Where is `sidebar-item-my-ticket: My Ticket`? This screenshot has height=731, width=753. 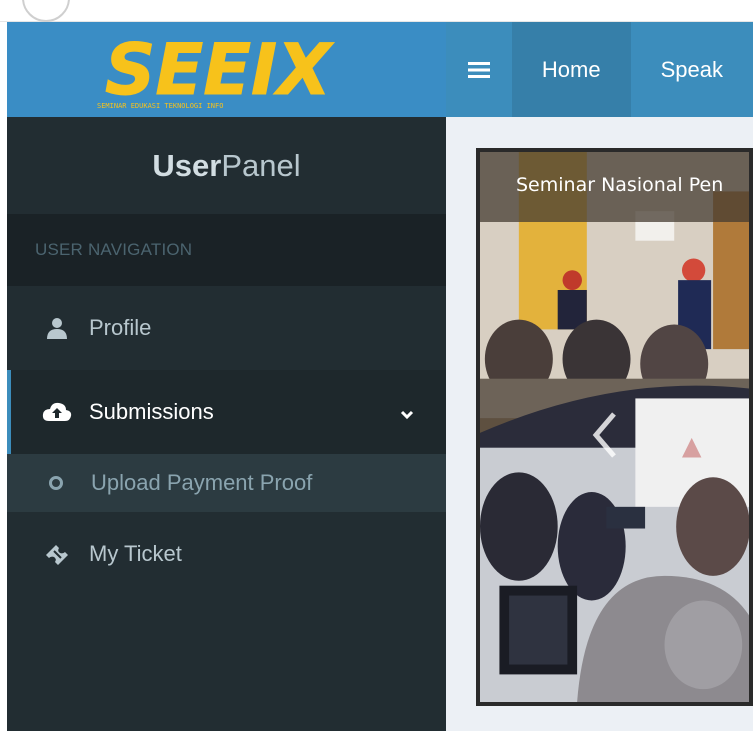 sidebar-item-my-ticket: My Ticket is located at coordinates (226, 554).